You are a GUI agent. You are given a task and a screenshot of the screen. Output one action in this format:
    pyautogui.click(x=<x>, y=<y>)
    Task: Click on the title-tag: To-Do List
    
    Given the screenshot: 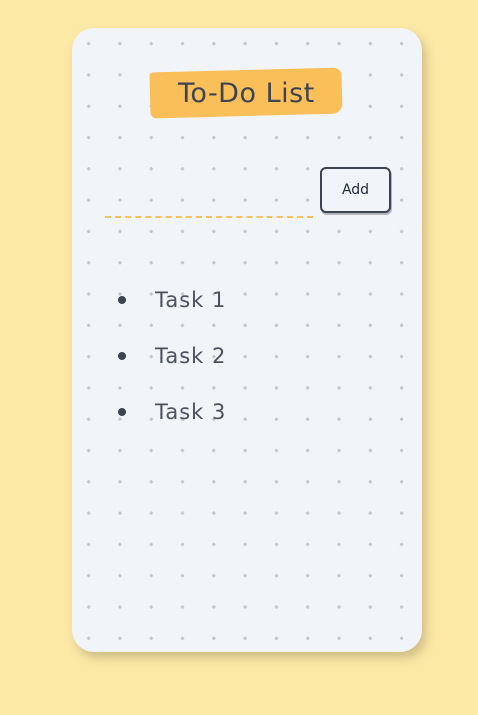 What is the action you would take?
    pyautogui.click(x=246, y=93)
    